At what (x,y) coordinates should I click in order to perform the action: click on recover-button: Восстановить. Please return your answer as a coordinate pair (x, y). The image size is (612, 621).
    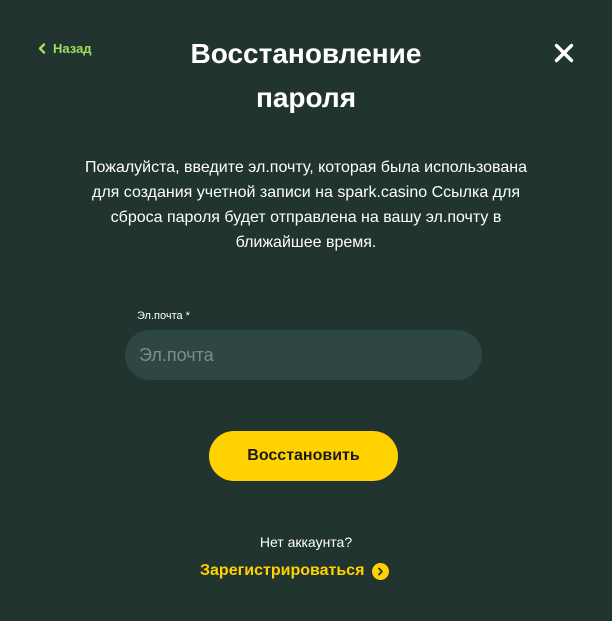
    Looking at the image, I should click on (303, 456).